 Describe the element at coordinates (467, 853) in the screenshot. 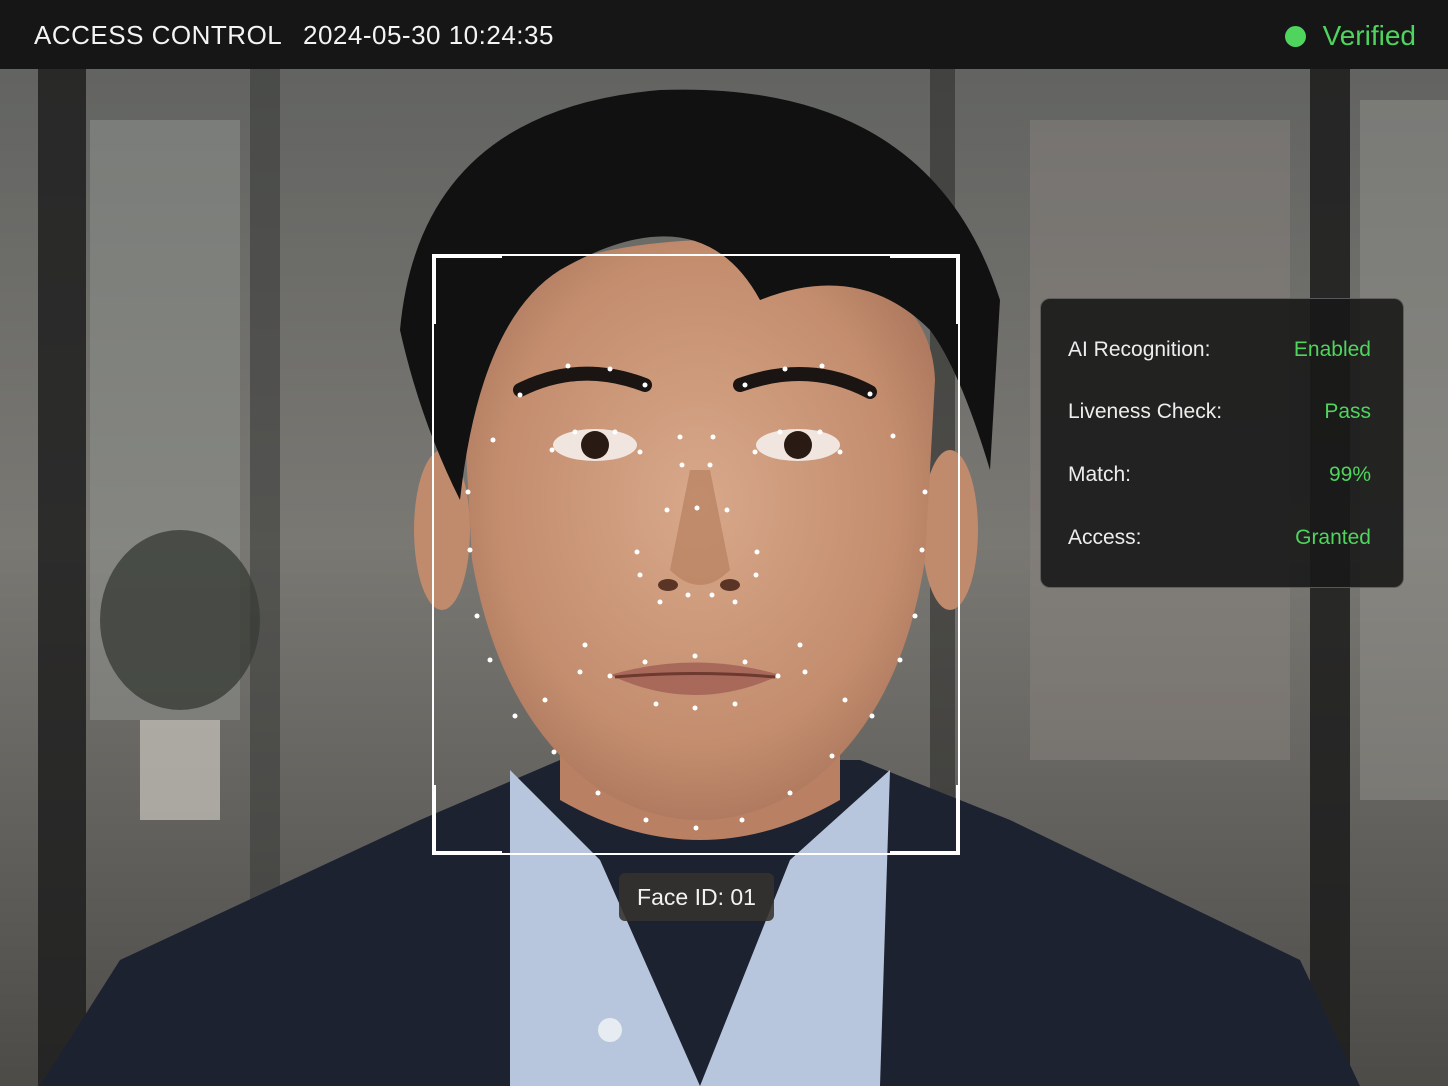

I see `corner-bottom-left` at that location.